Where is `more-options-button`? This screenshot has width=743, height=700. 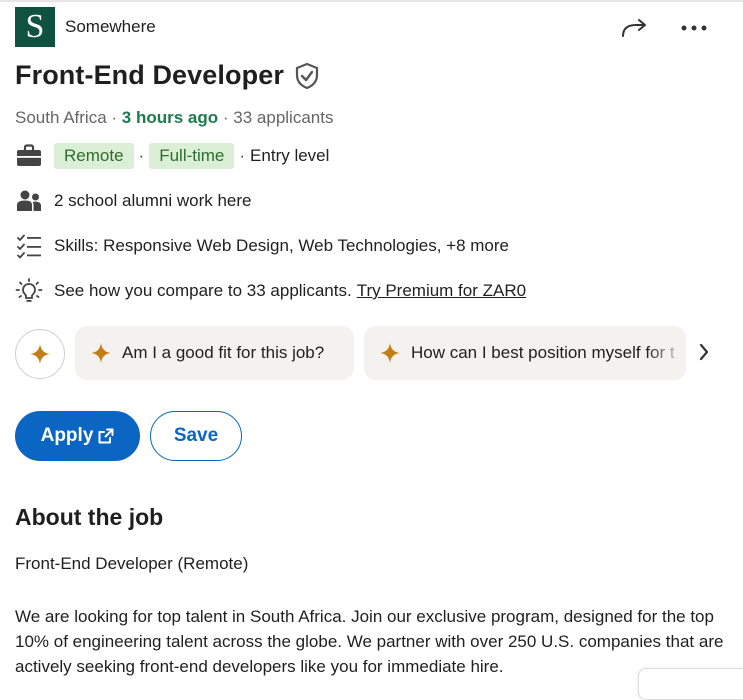 more-options-button is located at coordinates (694, 28).